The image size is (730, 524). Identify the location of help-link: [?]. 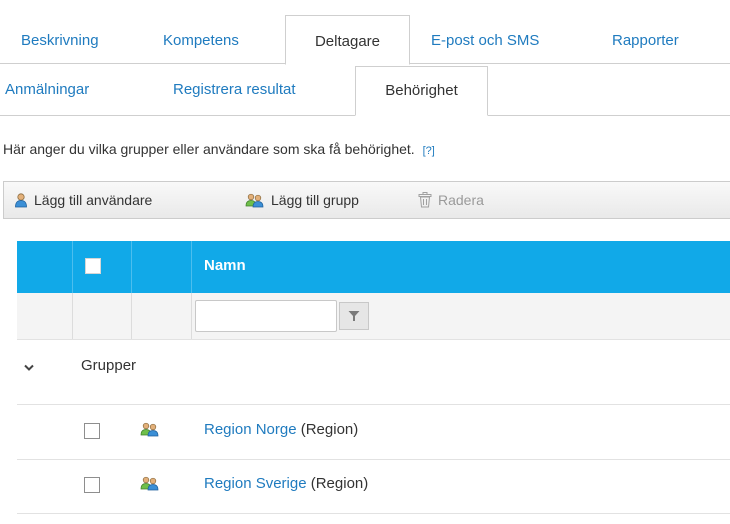
(429, 151).